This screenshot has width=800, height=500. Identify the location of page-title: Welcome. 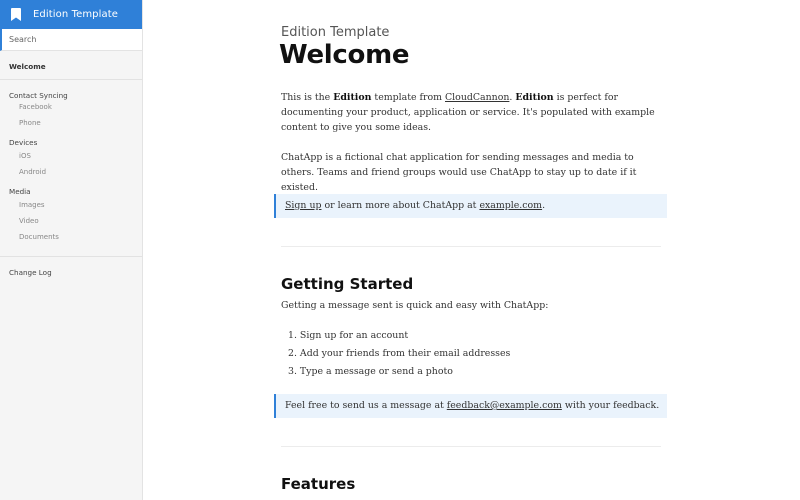
(344, 55).